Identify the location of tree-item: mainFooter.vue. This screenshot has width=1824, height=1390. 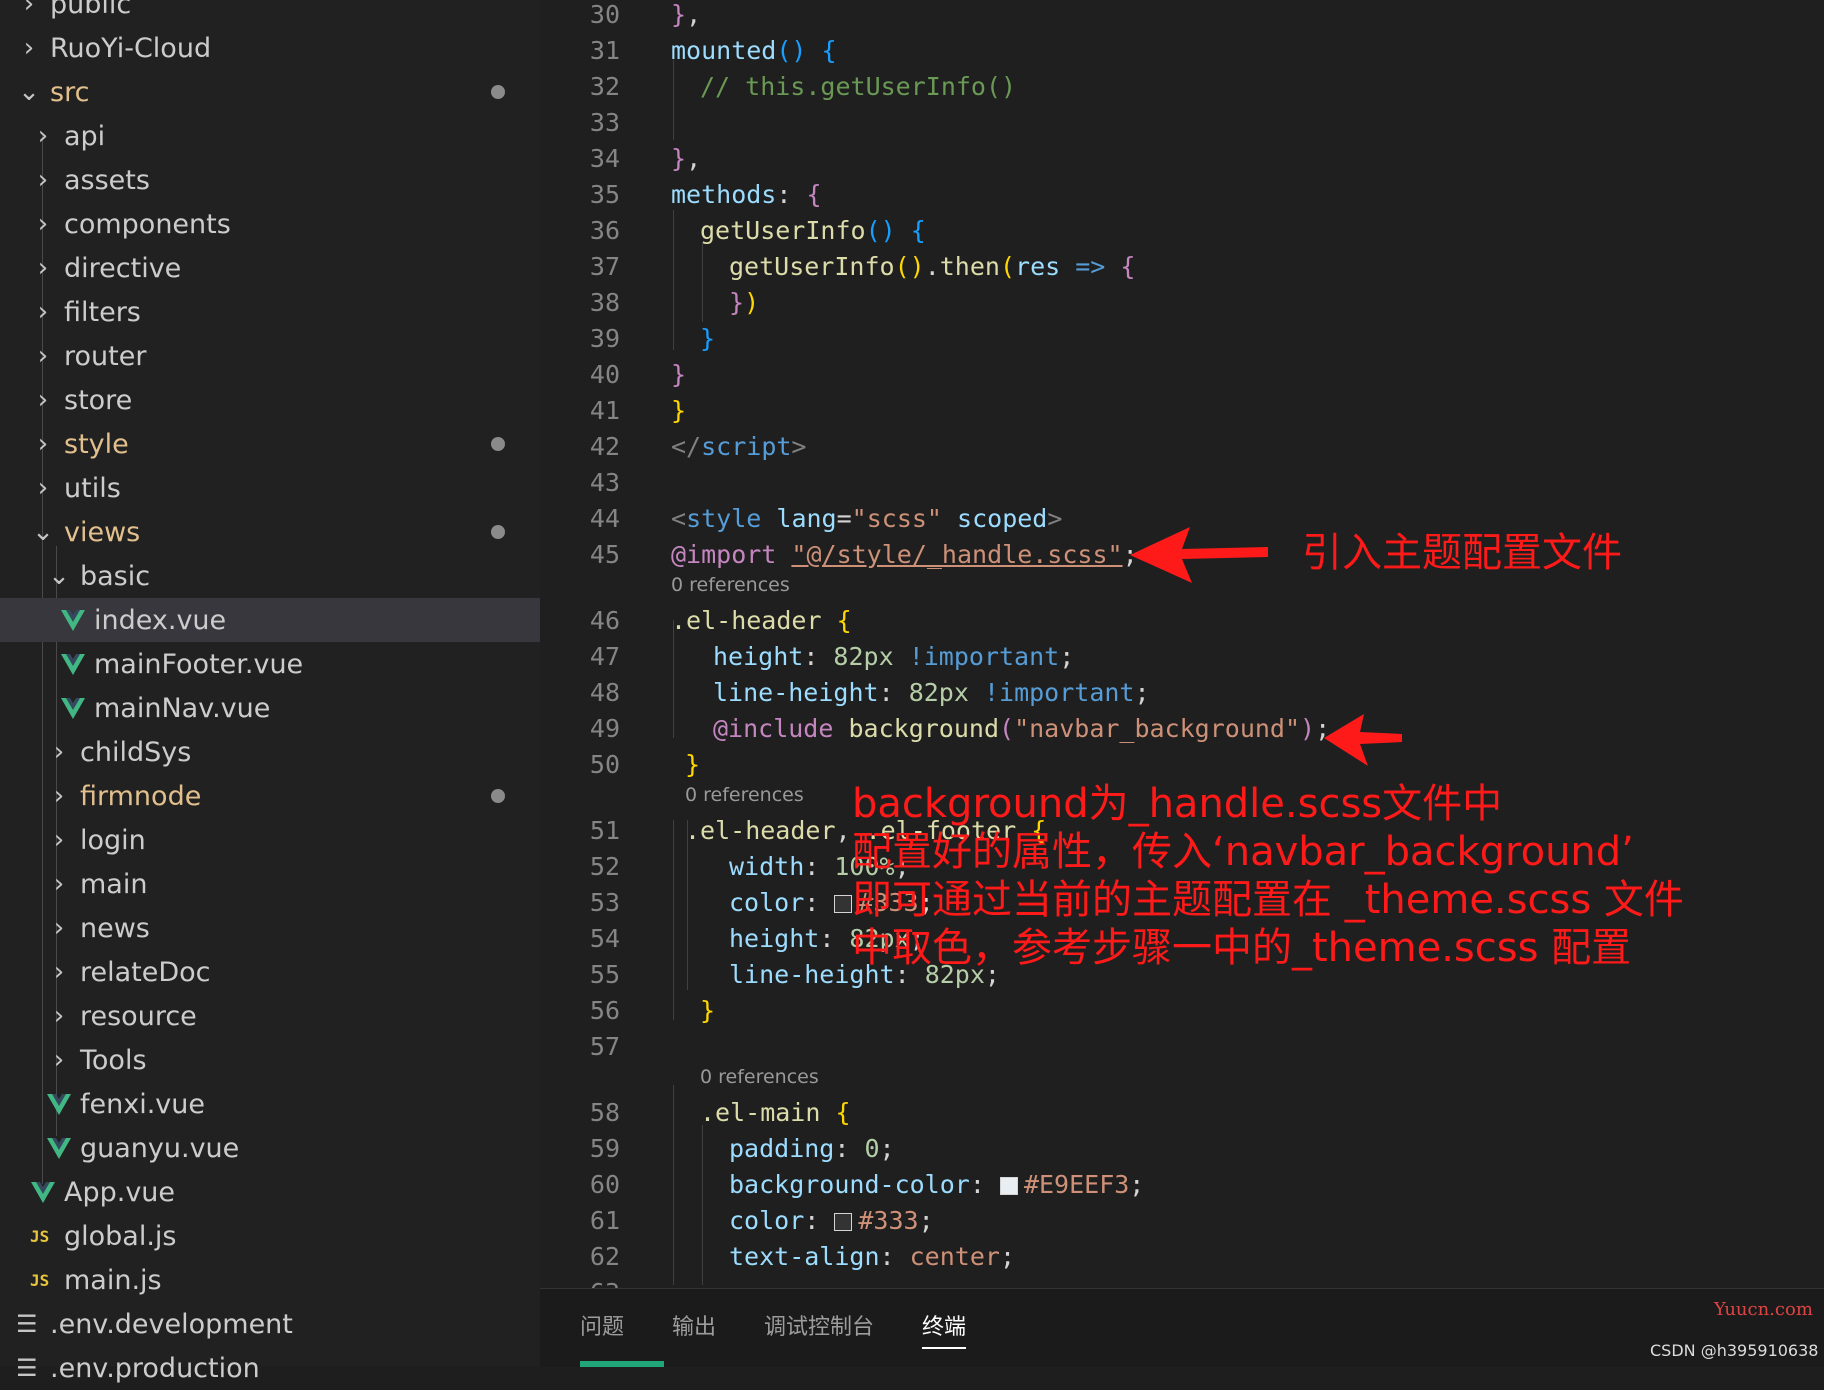
(300, 664).